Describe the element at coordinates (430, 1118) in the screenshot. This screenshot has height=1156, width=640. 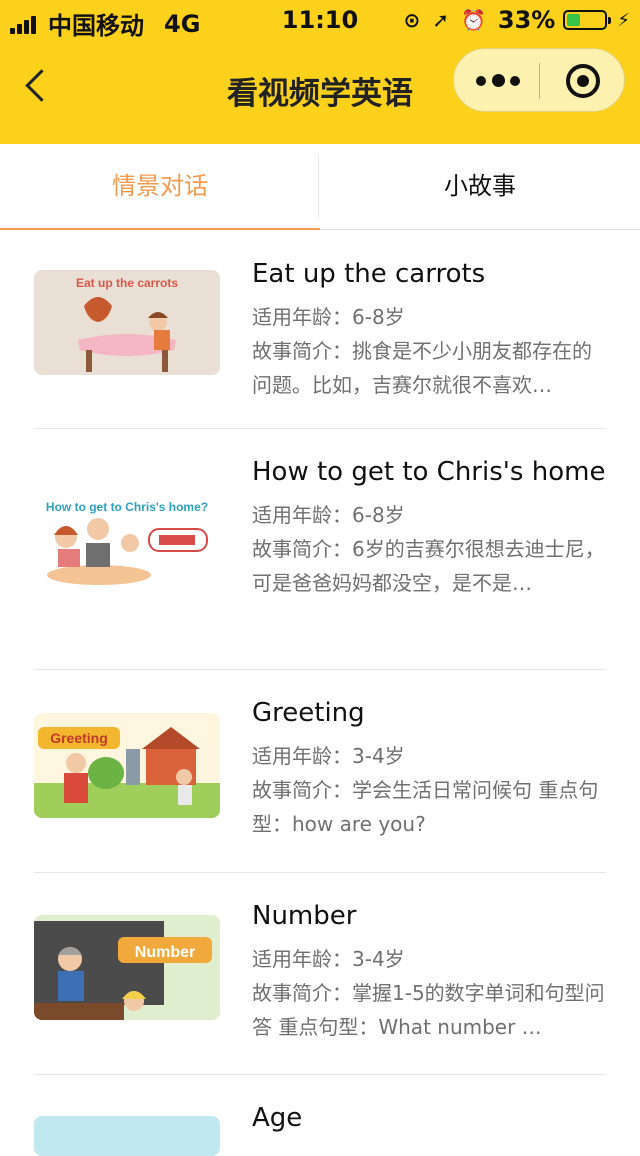
I see `video-info: Age` at that location.